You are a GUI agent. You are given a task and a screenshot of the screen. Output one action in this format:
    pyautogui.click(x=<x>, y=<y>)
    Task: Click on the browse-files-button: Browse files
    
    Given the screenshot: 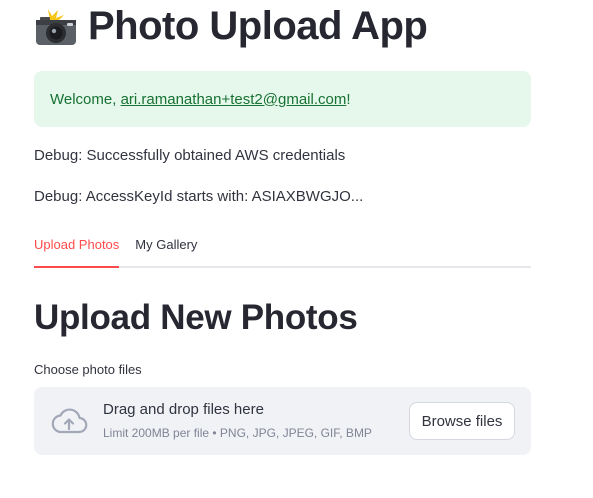 What is the action you would take?
    pyautogui.click(x=462, y=421)
    